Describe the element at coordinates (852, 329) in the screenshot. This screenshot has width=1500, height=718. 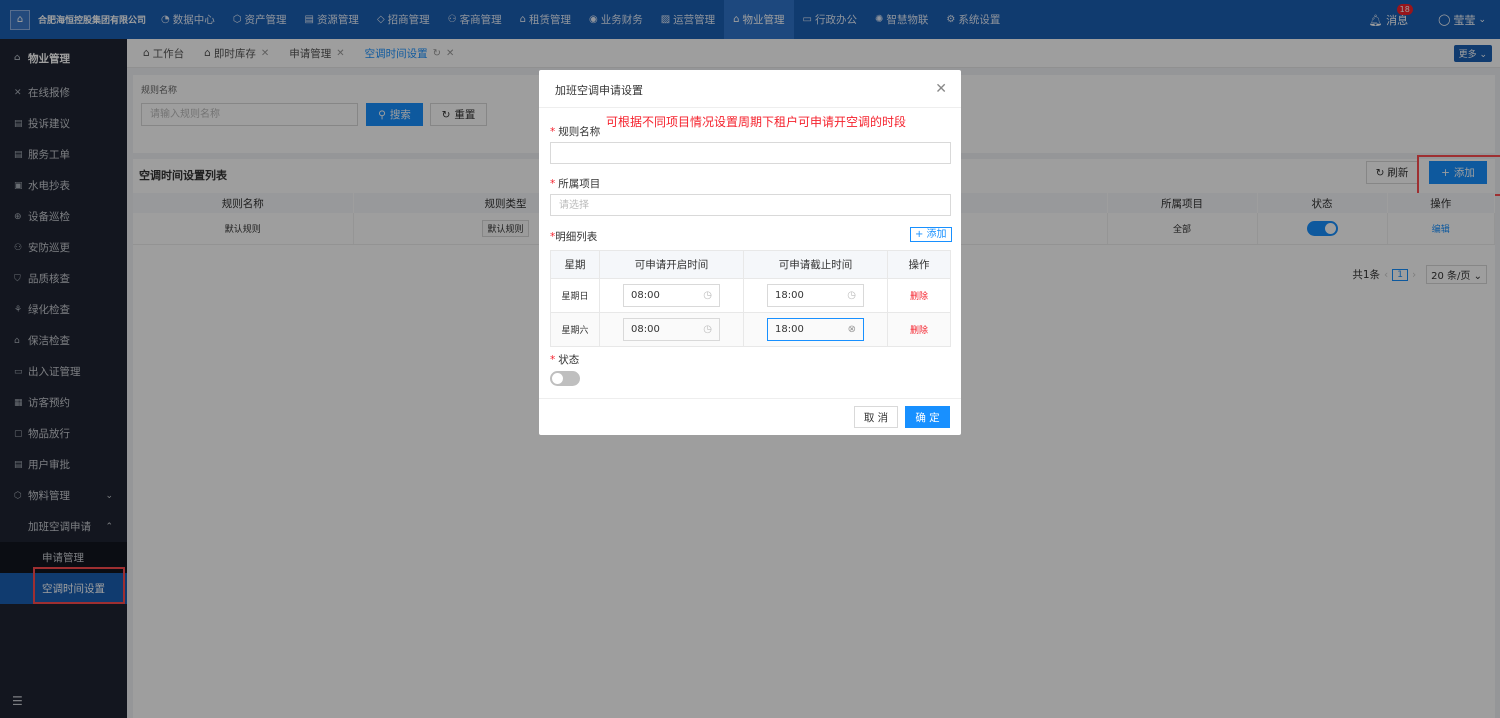
I see `clear-icon: ⊗` at that location.